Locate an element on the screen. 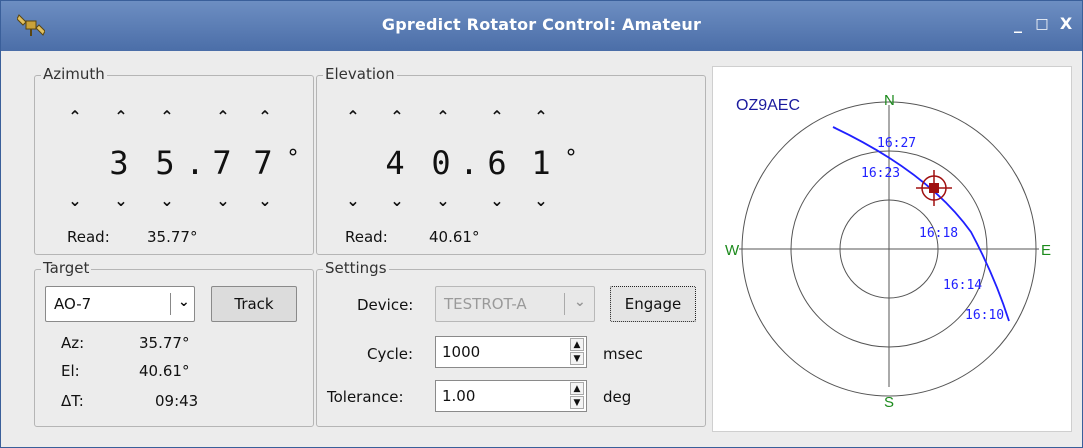 Image resolution: width=1083 pixels, height=448 pixels. az-up-arrow-3: ⌃ is located at coordinates (167, 117).